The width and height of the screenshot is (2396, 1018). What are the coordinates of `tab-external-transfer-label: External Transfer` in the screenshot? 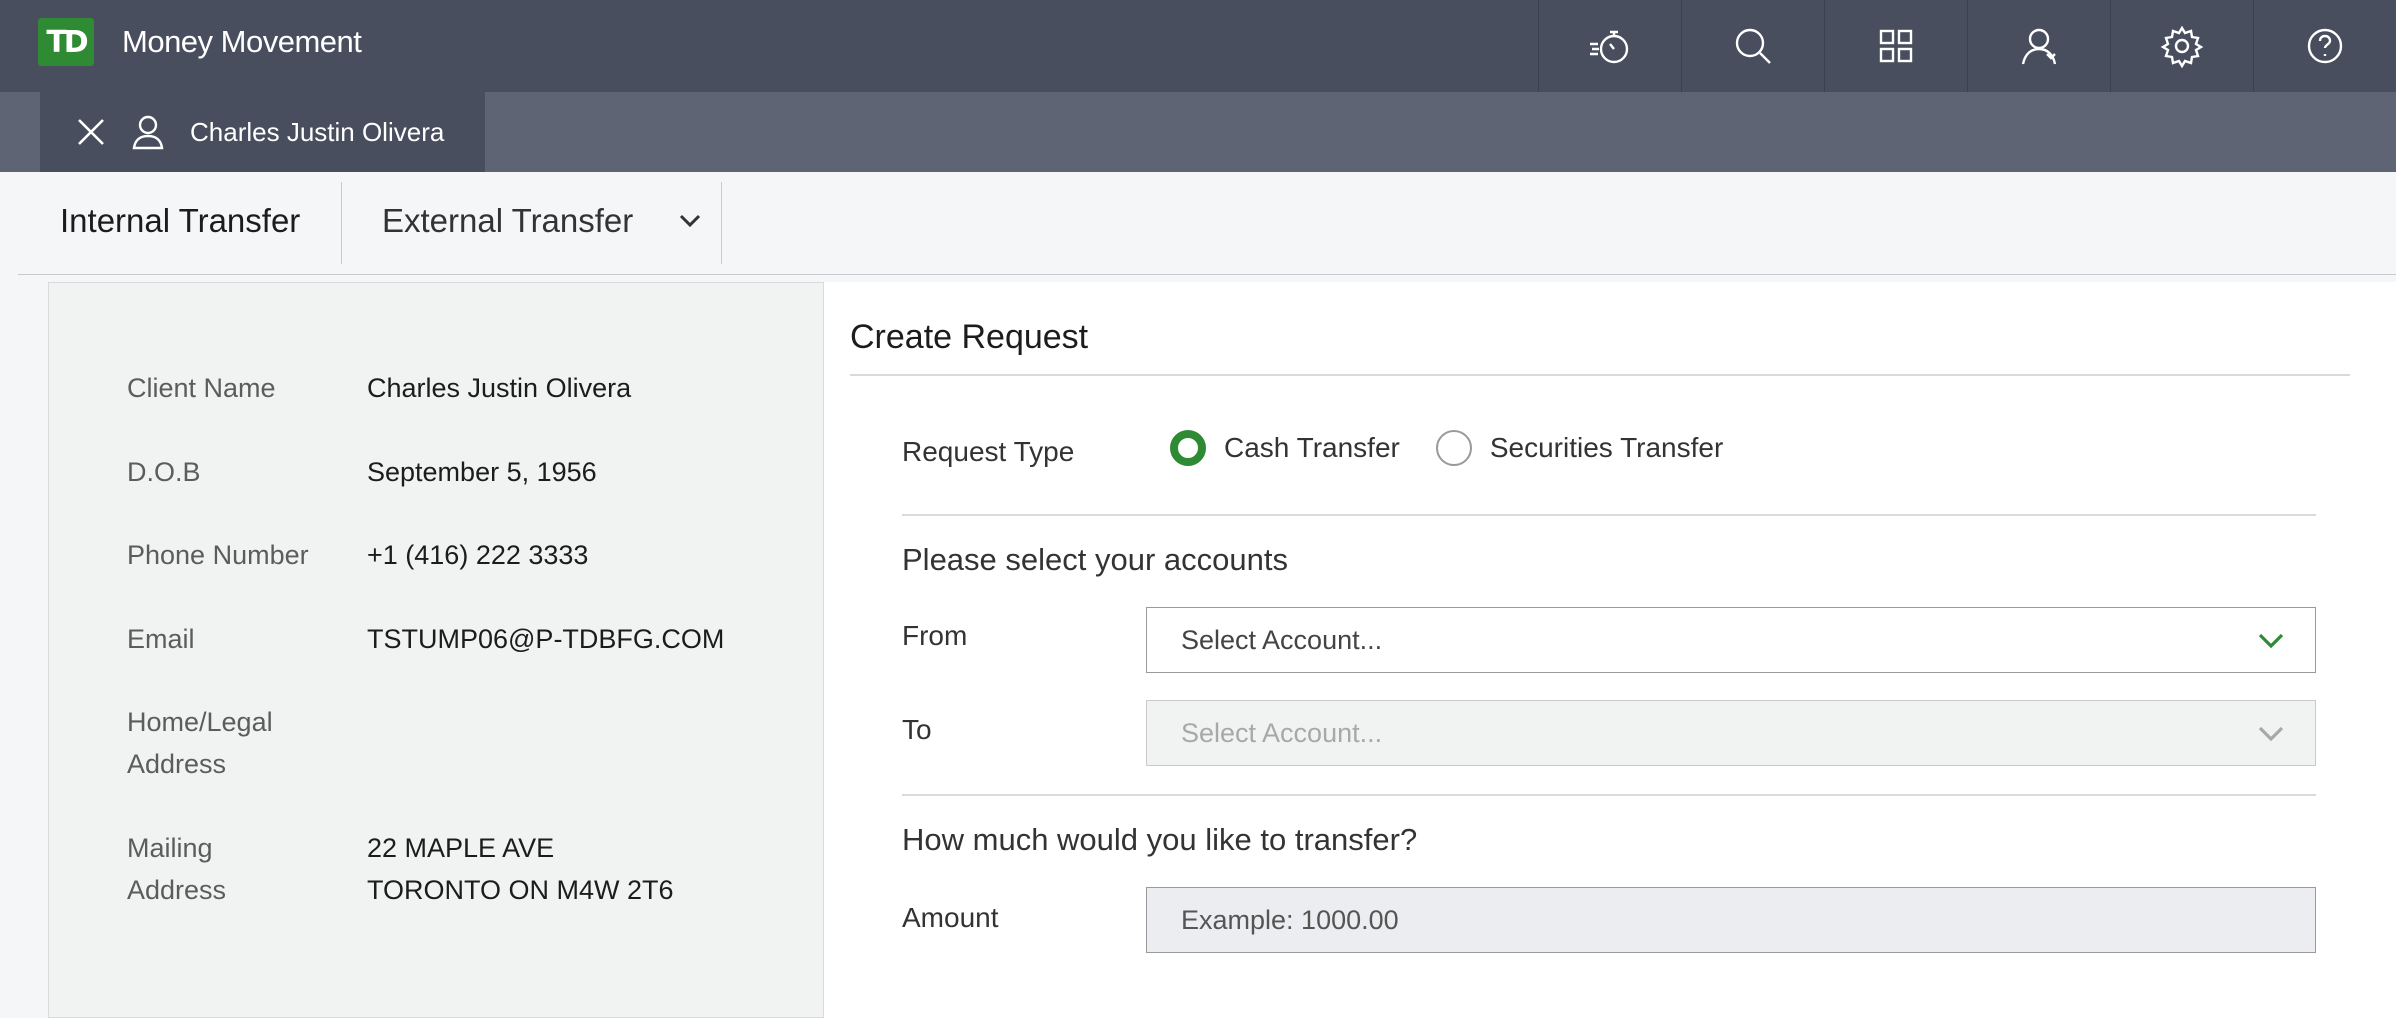 It's located at (508, 220).